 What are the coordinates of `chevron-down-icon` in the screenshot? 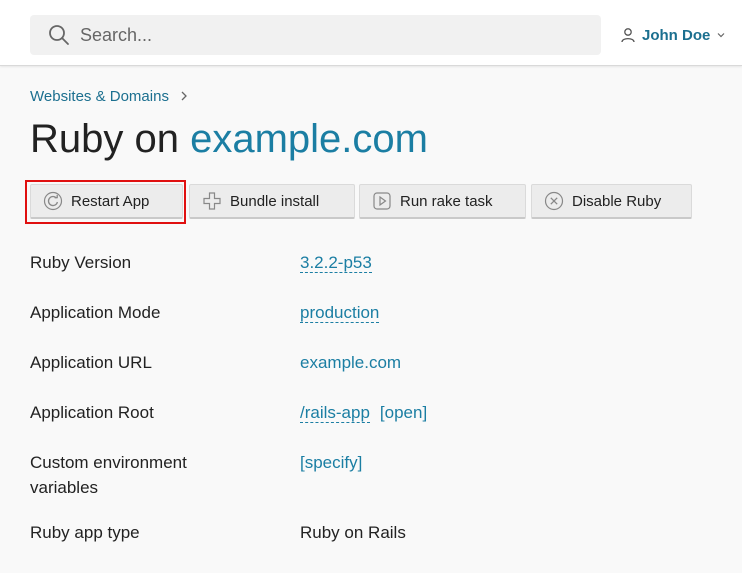 It's located at (721, 35).